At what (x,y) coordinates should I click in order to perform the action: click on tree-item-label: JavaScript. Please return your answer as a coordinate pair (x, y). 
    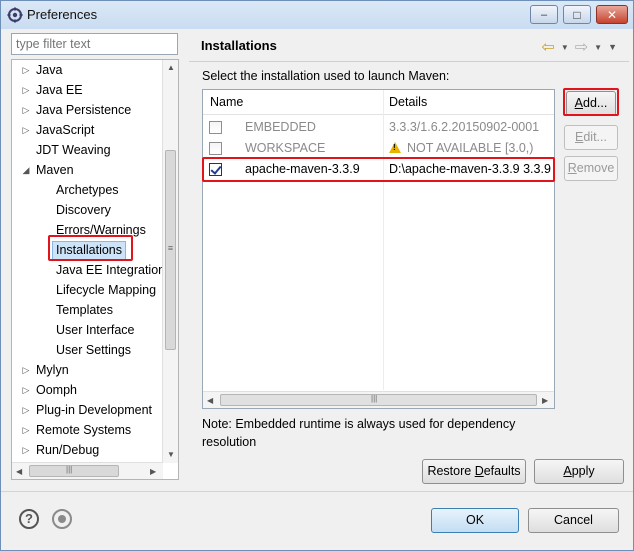
    Looking at the image, I should click on (65, 130).